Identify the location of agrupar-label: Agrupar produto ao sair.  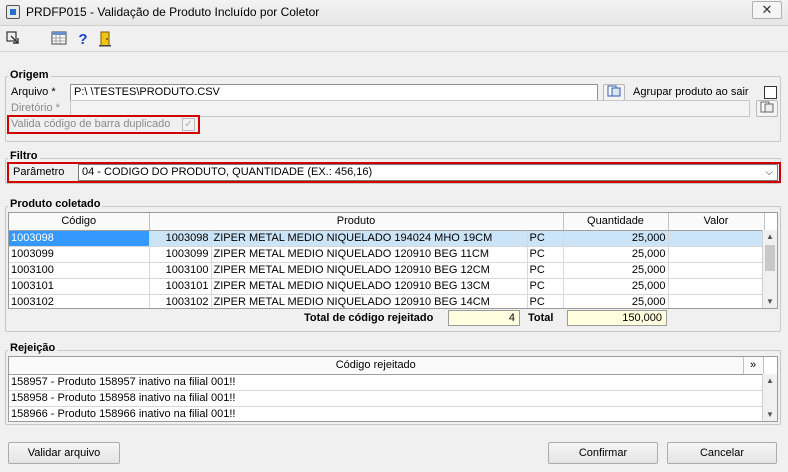
(691, 92).